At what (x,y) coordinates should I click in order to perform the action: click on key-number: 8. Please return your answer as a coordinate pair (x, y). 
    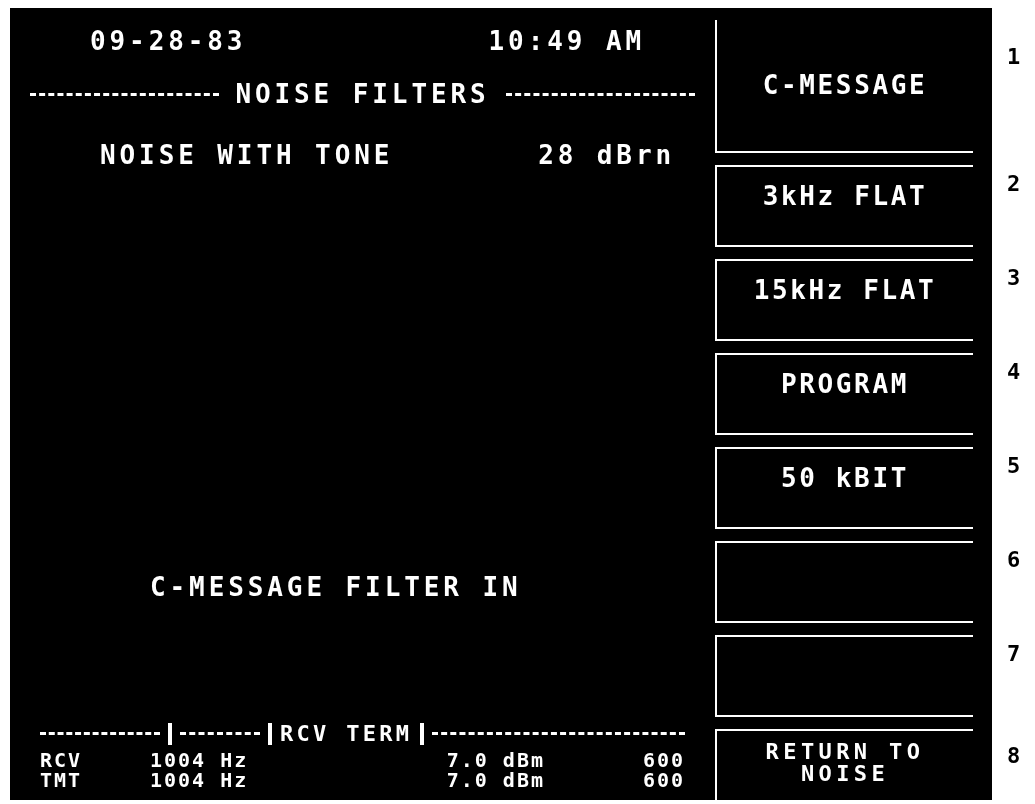
    Looking at the image, I should click on (1013, 755).